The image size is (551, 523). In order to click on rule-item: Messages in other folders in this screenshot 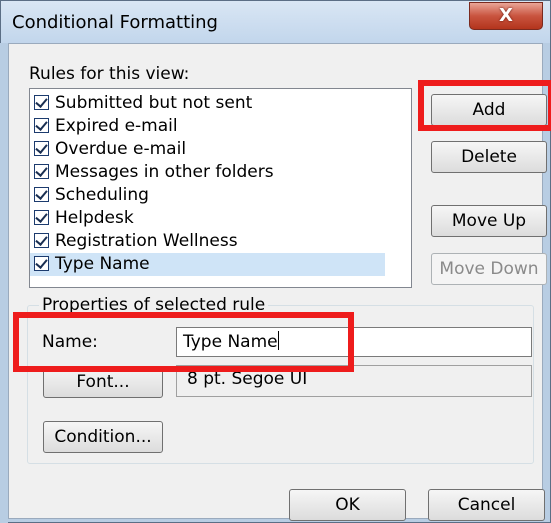, I will do `click(207, 172)`.